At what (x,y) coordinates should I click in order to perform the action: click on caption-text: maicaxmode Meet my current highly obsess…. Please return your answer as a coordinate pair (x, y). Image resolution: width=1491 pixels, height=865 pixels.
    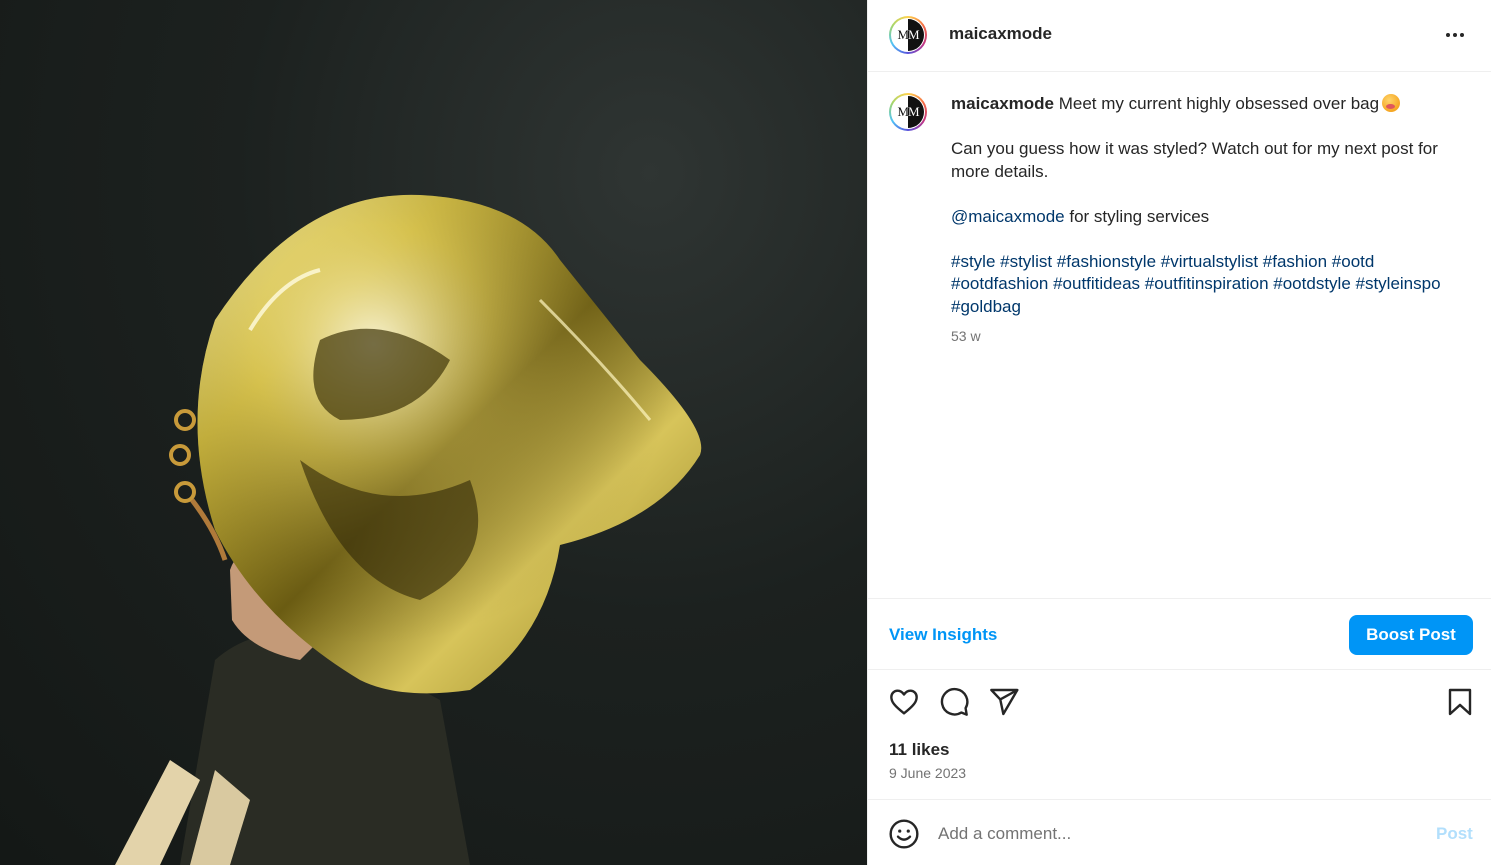
    Looking at the image, I should click on (1211, 220).